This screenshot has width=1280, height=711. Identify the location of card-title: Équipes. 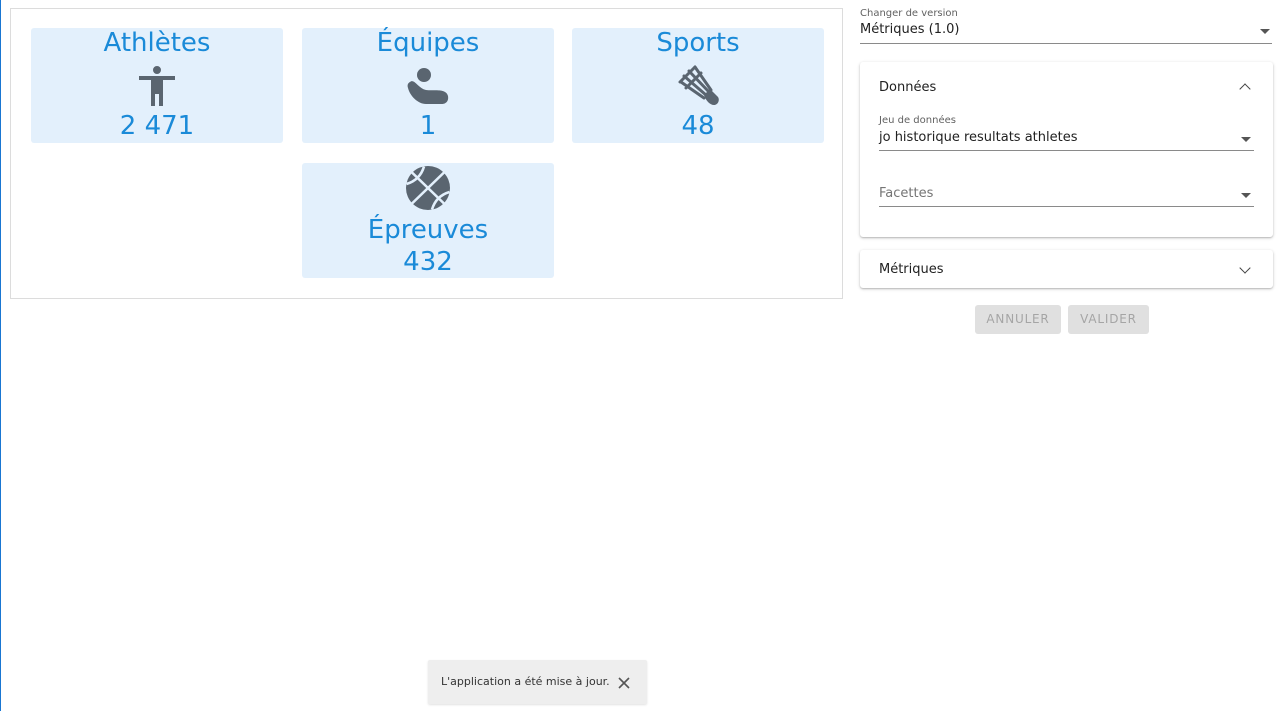
(428, 43).